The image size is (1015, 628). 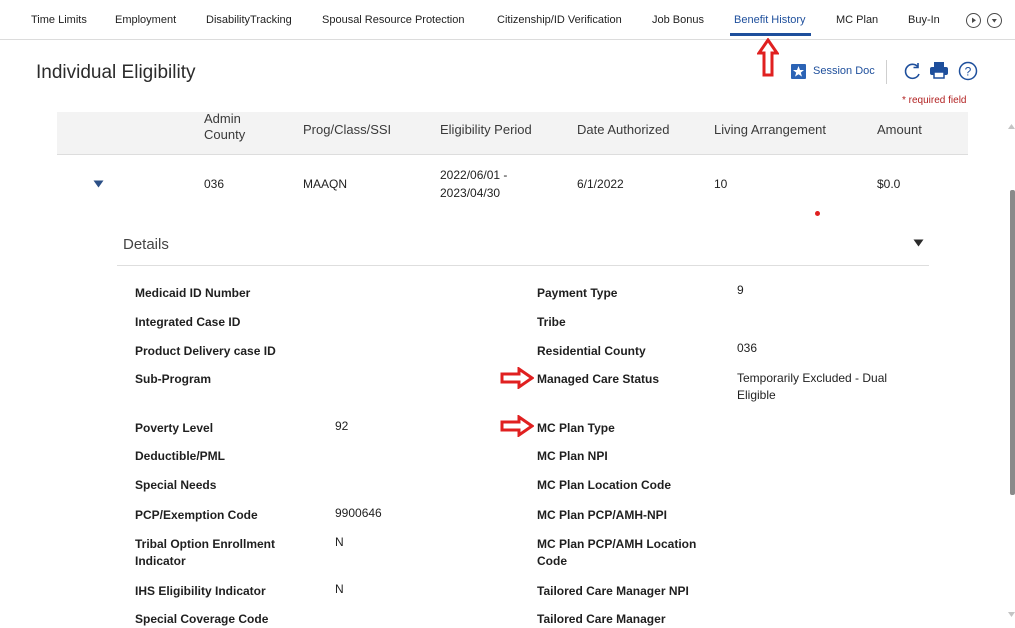 What do you see at coordinates (934, 100) in the screenshot?
I see `required-field-note: * required field` at bounding box center [934, 100].